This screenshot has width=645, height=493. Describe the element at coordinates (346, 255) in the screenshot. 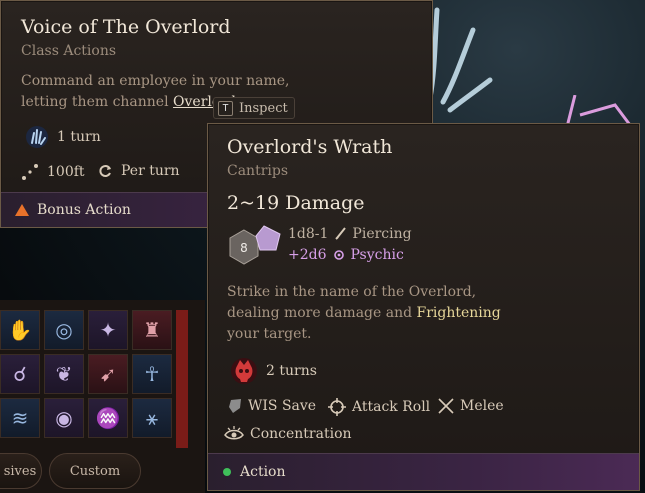

I see `card2-damage-row-2: +2d6 Psychic` at that location.